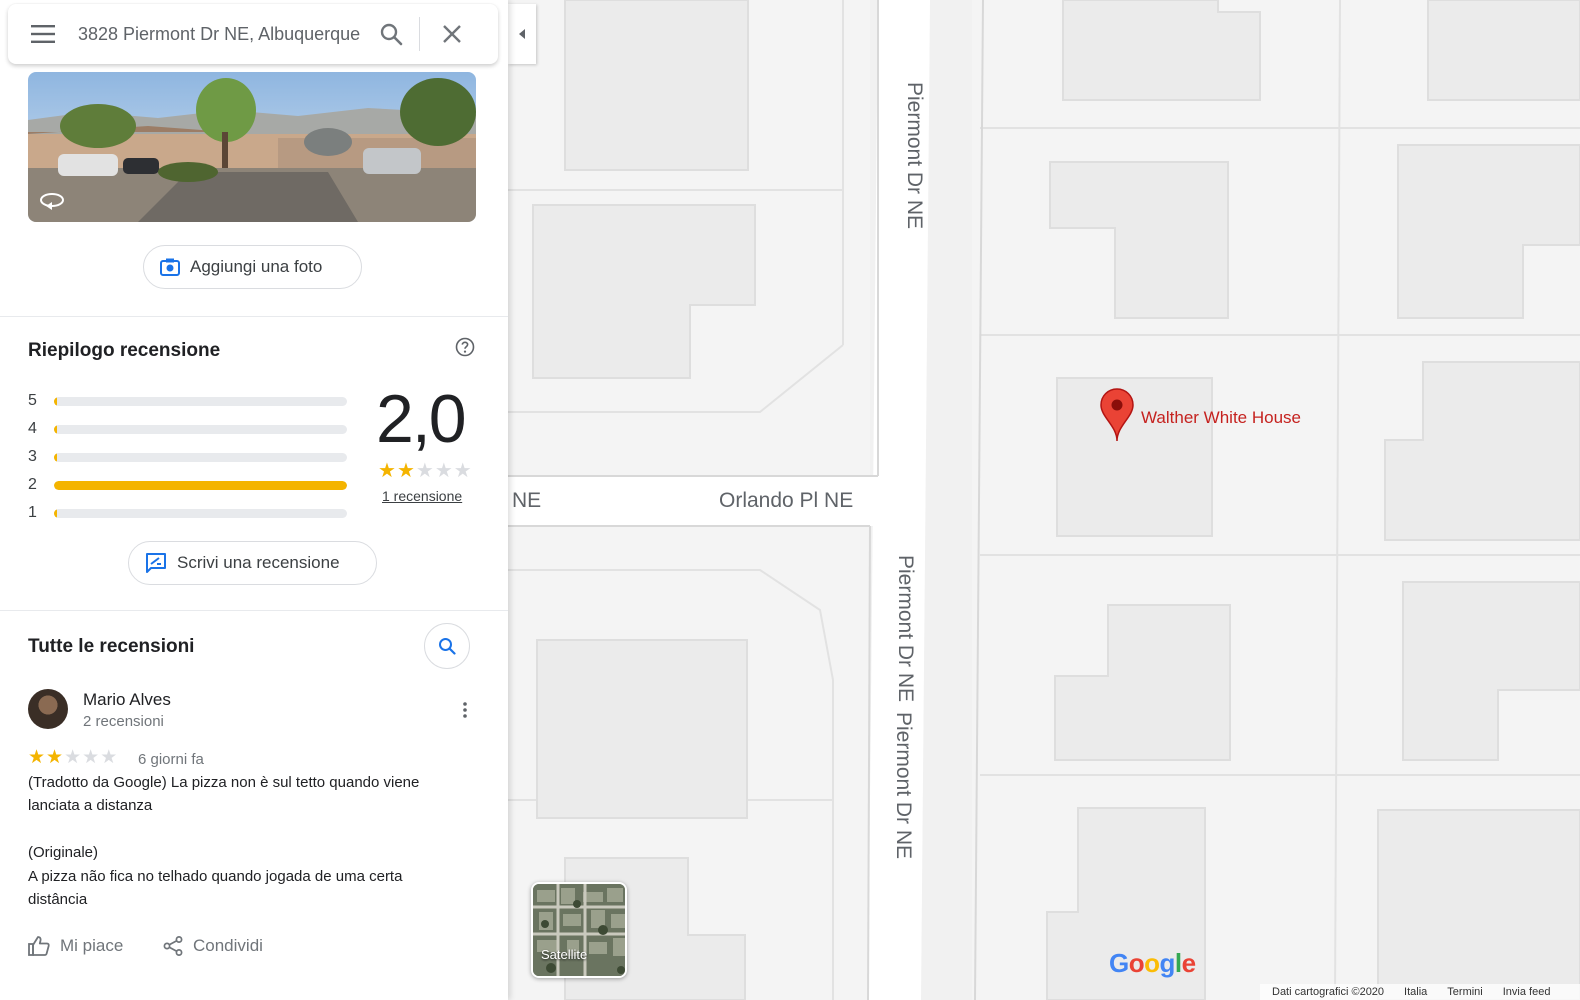 The width and height of the screenshot is (1580, 1000). Describe the element at coordinates (258, 562) in the screenshot. I see `write-review-label: Scrivi una recensione` at that location.